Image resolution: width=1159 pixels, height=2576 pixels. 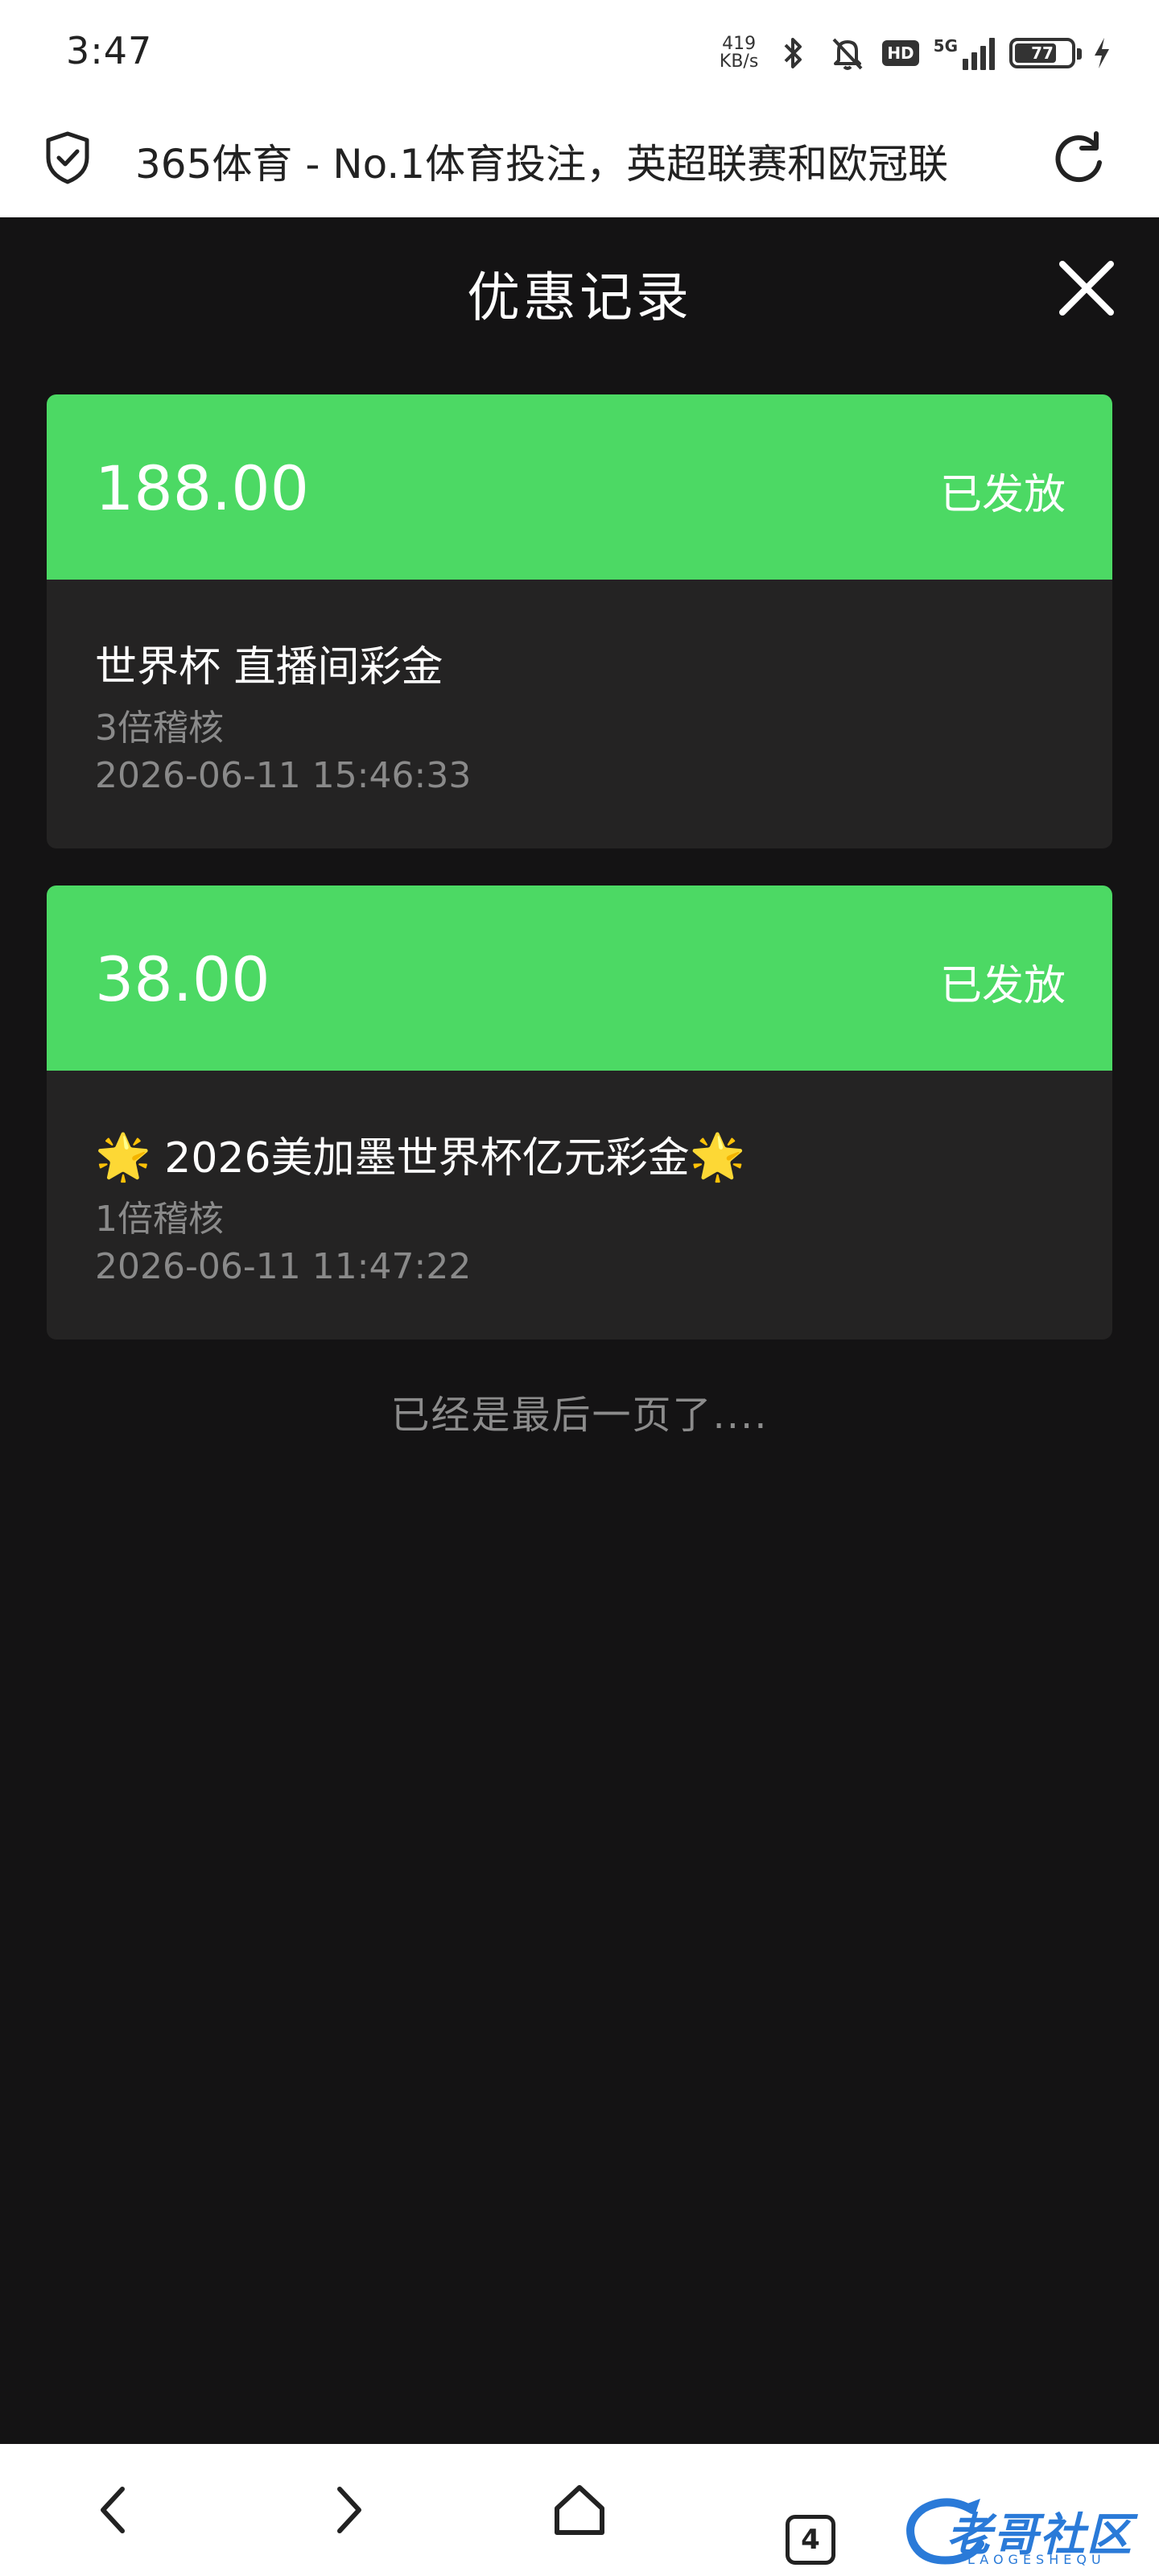 What do you see at coordinates (346, 2510) in the screenshot?
I see `forward-icon` at bounding box center [346, 2510].